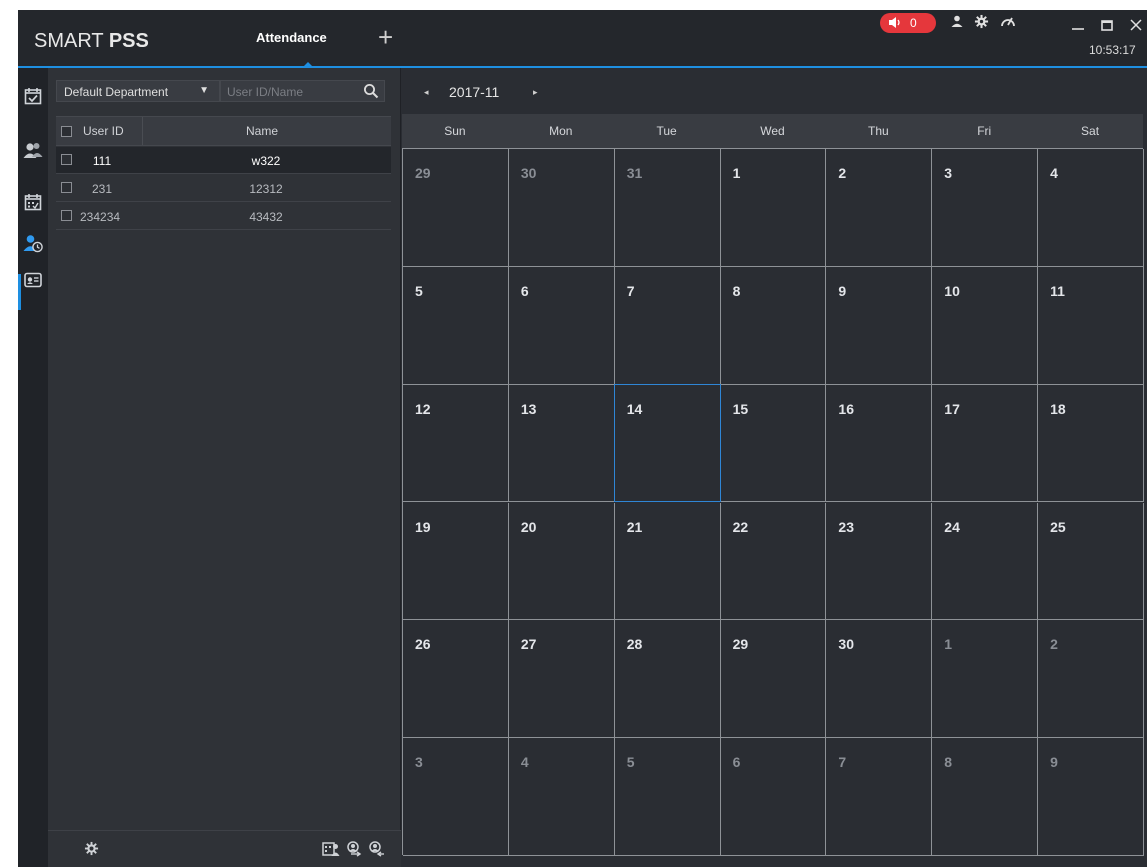 This screenshot has width=1147, height=867. What do you see at coordinates (913, 23) in the screenshot?
I see `alarm-count: 0` at bounding box center [913, 23].